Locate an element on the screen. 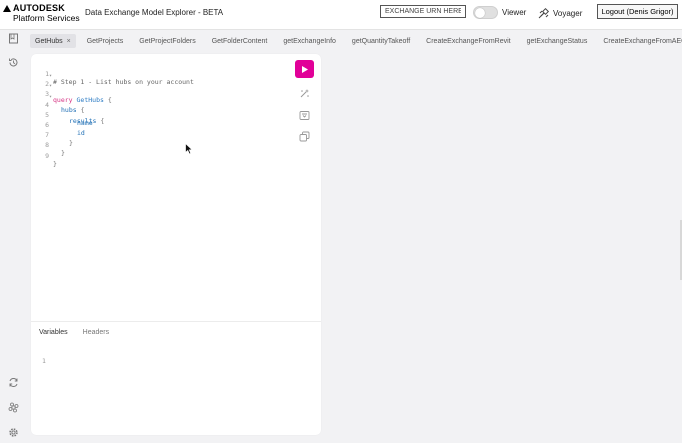 The height and width of the screenshot is (443, 682). code-line: 3 ▾ hubs { is located at coordinates (161, 98).